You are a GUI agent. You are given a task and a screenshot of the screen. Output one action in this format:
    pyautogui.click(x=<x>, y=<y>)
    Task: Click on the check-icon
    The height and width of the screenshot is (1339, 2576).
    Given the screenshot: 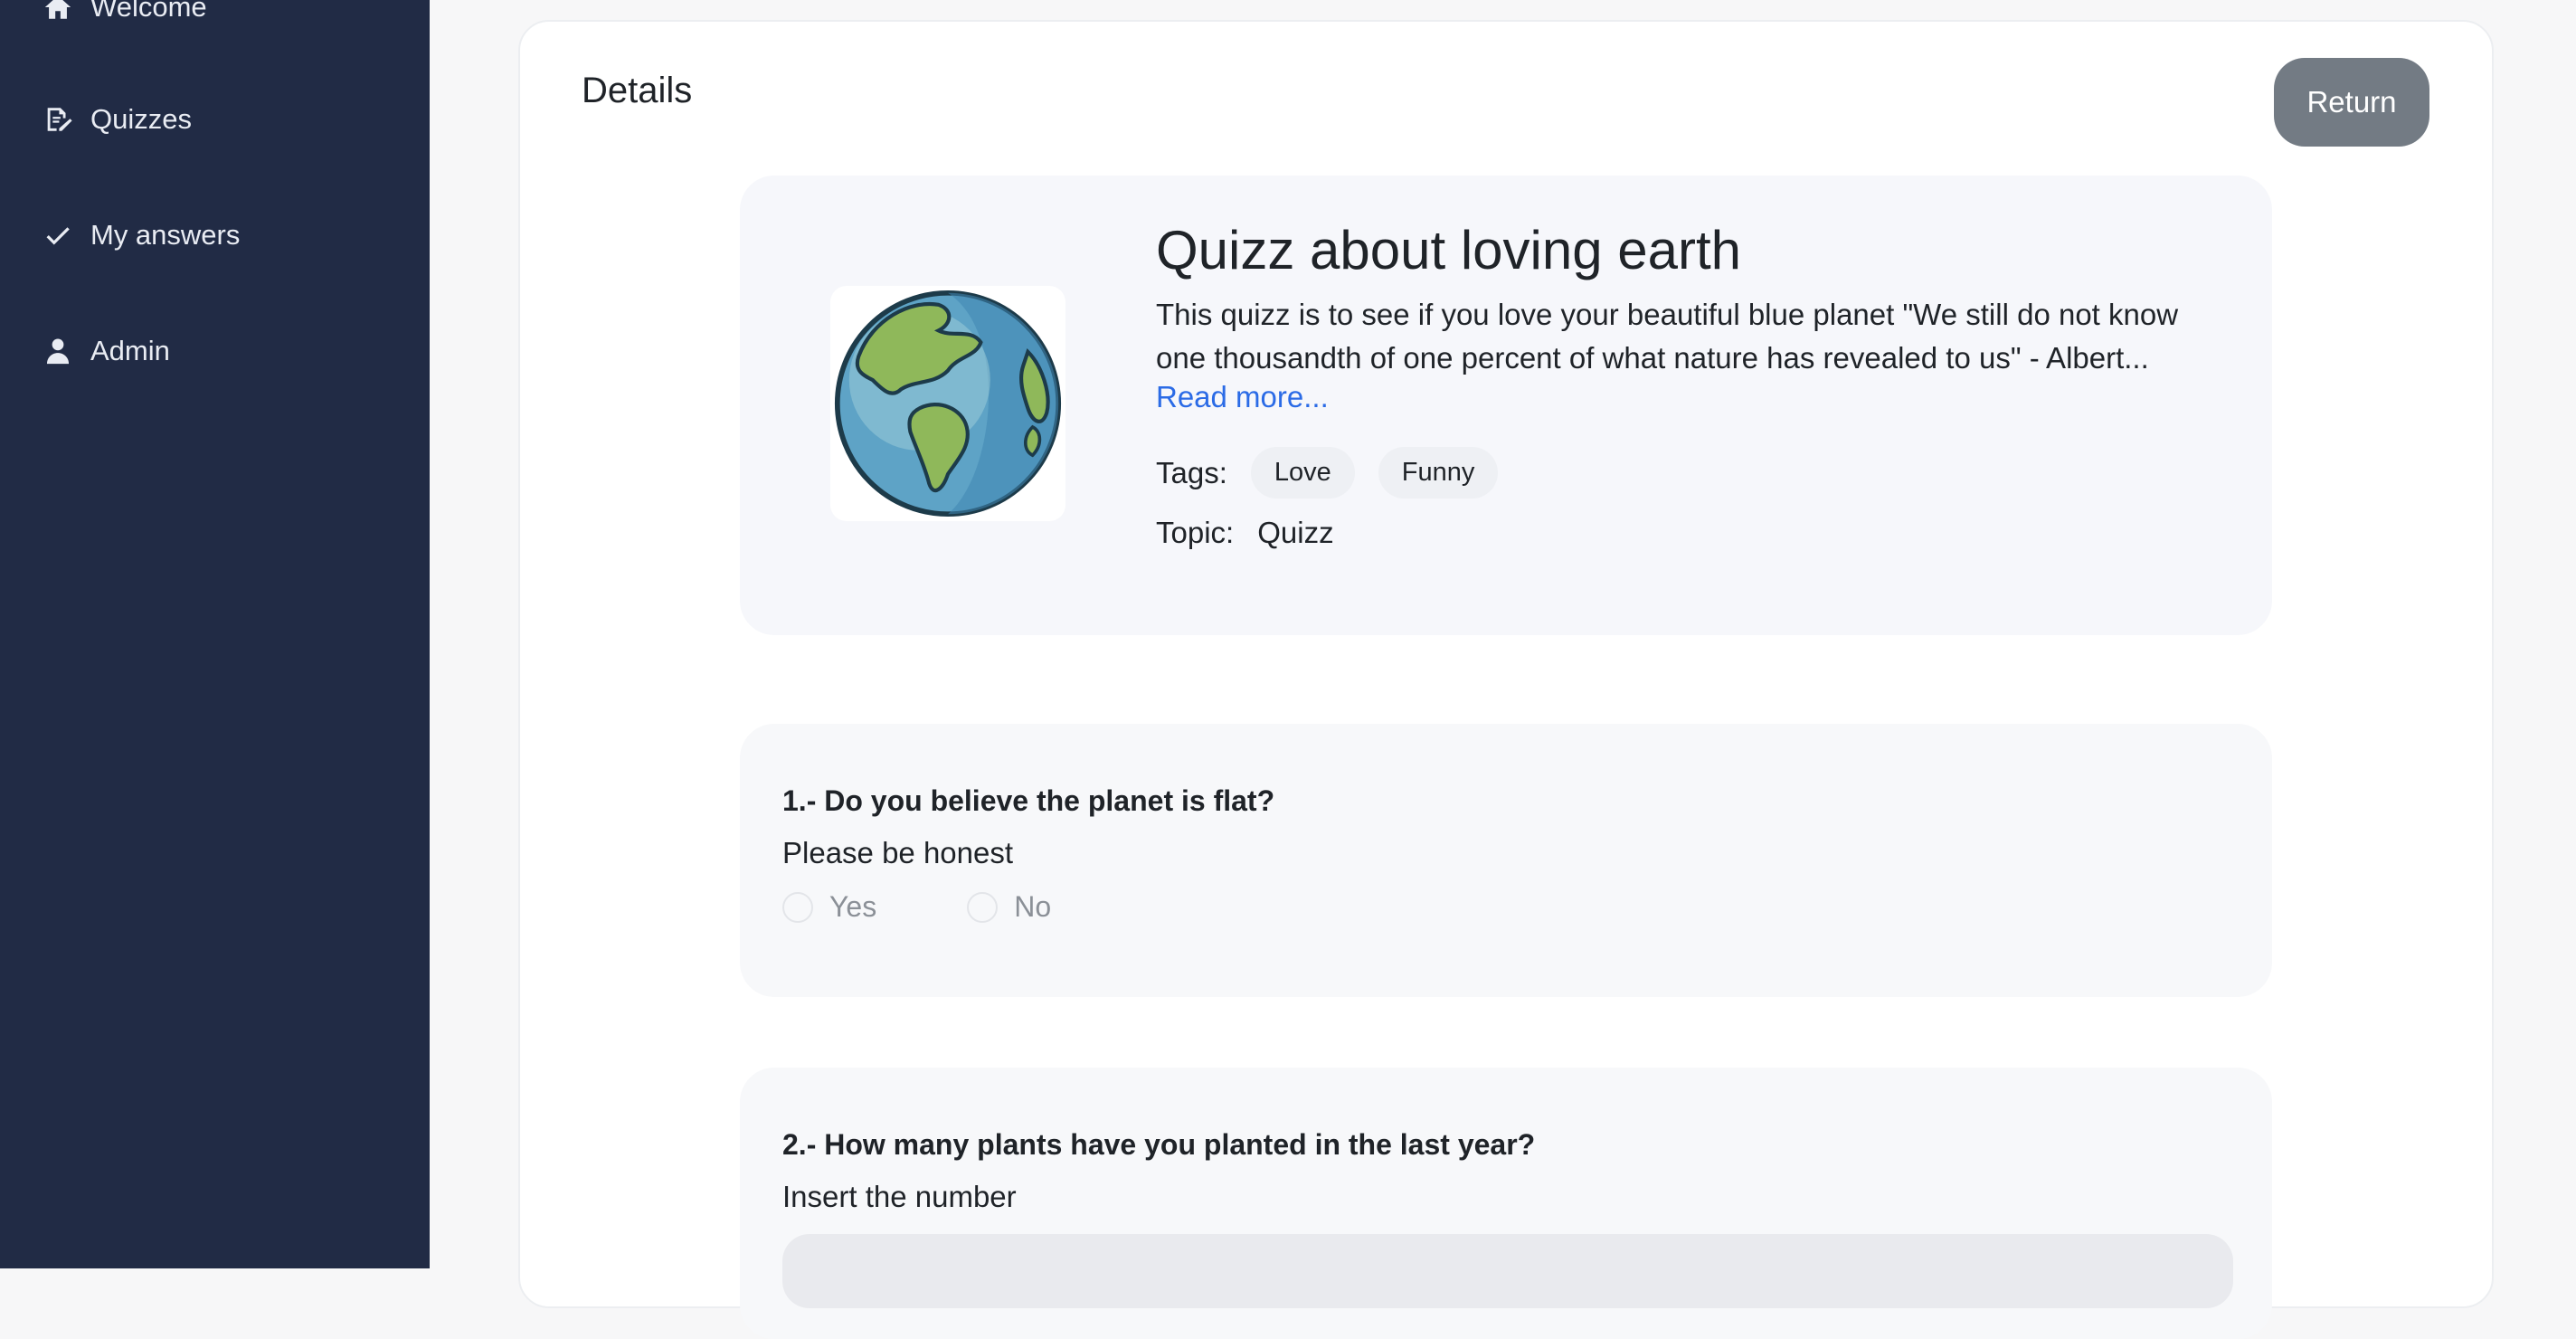 What is the action you would take?
    pyautogui.click(x=58, y=235)
    